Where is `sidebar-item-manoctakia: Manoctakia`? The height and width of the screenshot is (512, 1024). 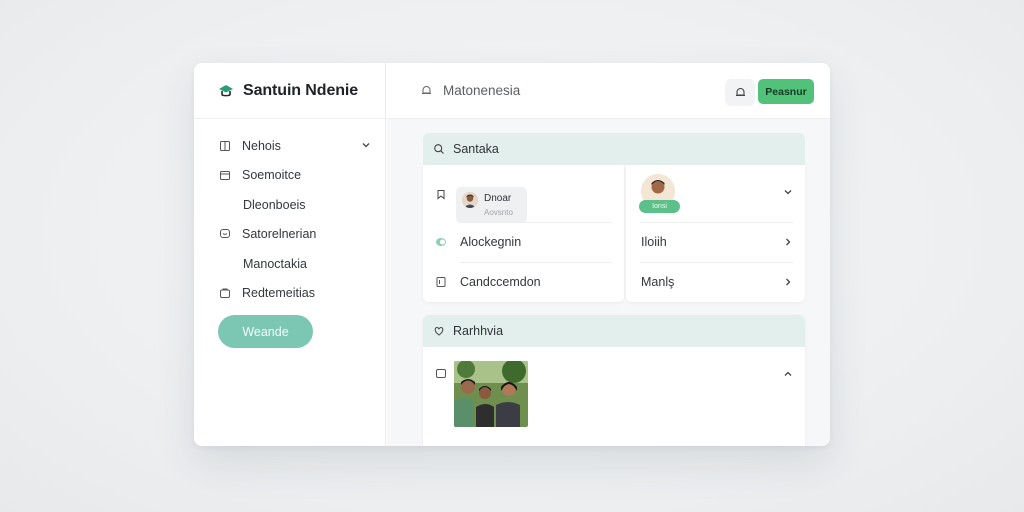
sidebar-item-manoctakia: Manoctakia is located at coordinates (289, 264).